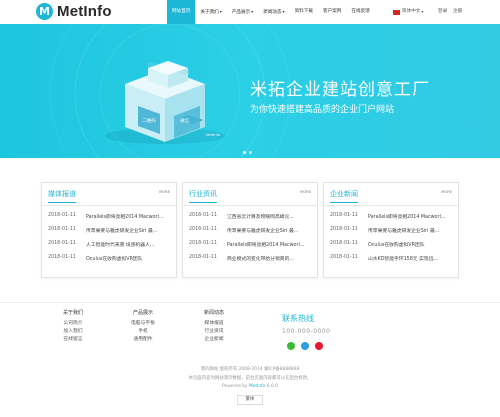  I want to click on powered-version: 6.0.0, so click(272, 386).